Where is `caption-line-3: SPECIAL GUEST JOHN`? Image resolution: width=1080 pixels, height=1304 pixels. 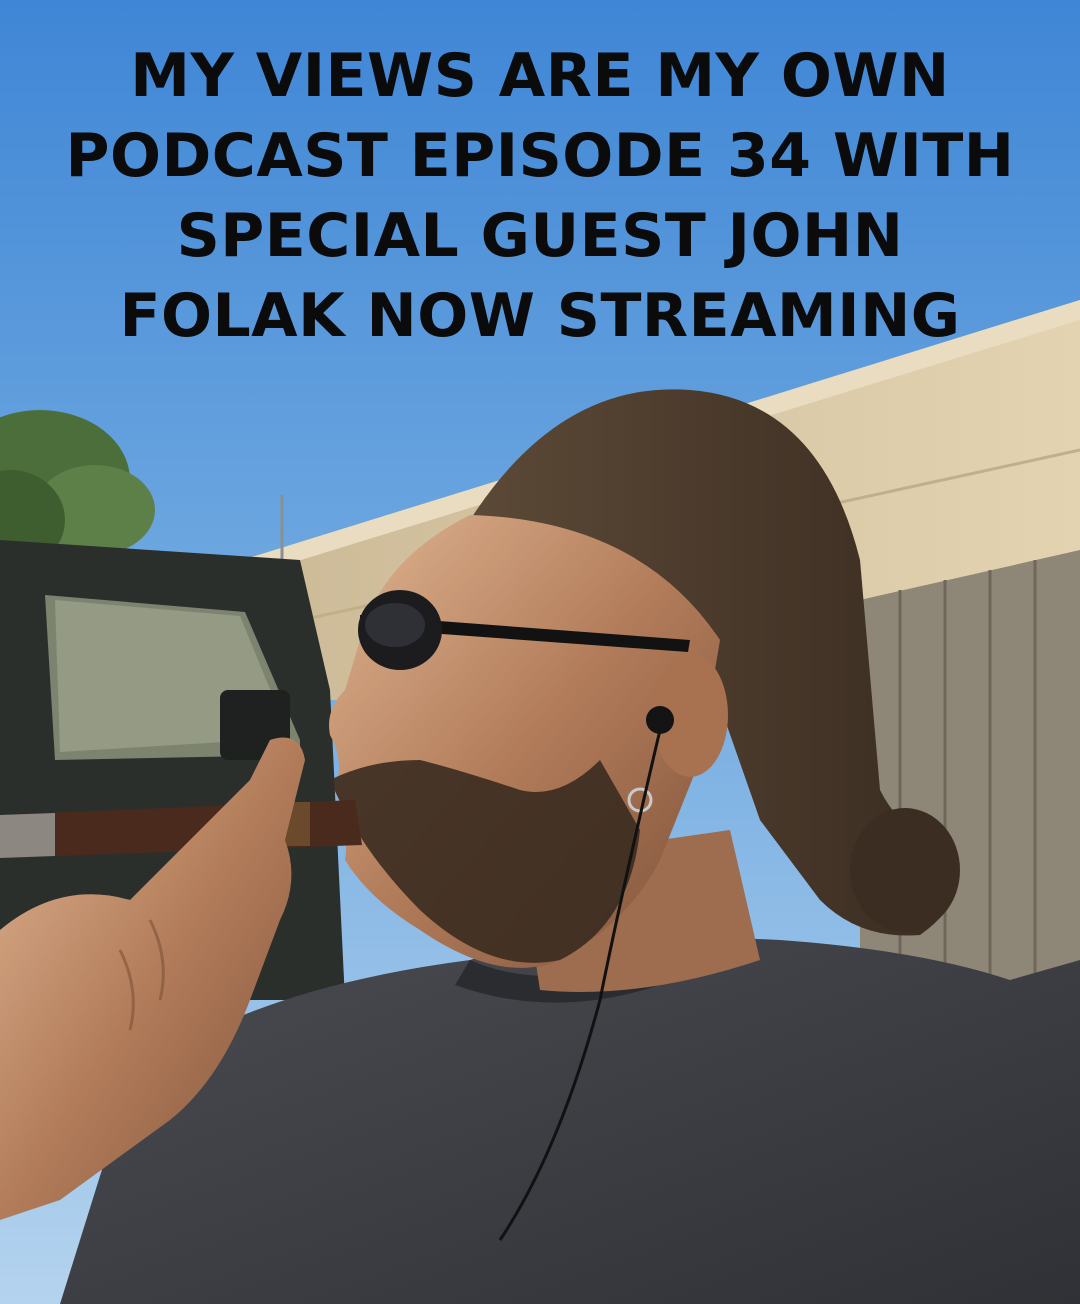 caption-line-3: SPECIAL GUEST JOHN is located at coordinates (540, 236).